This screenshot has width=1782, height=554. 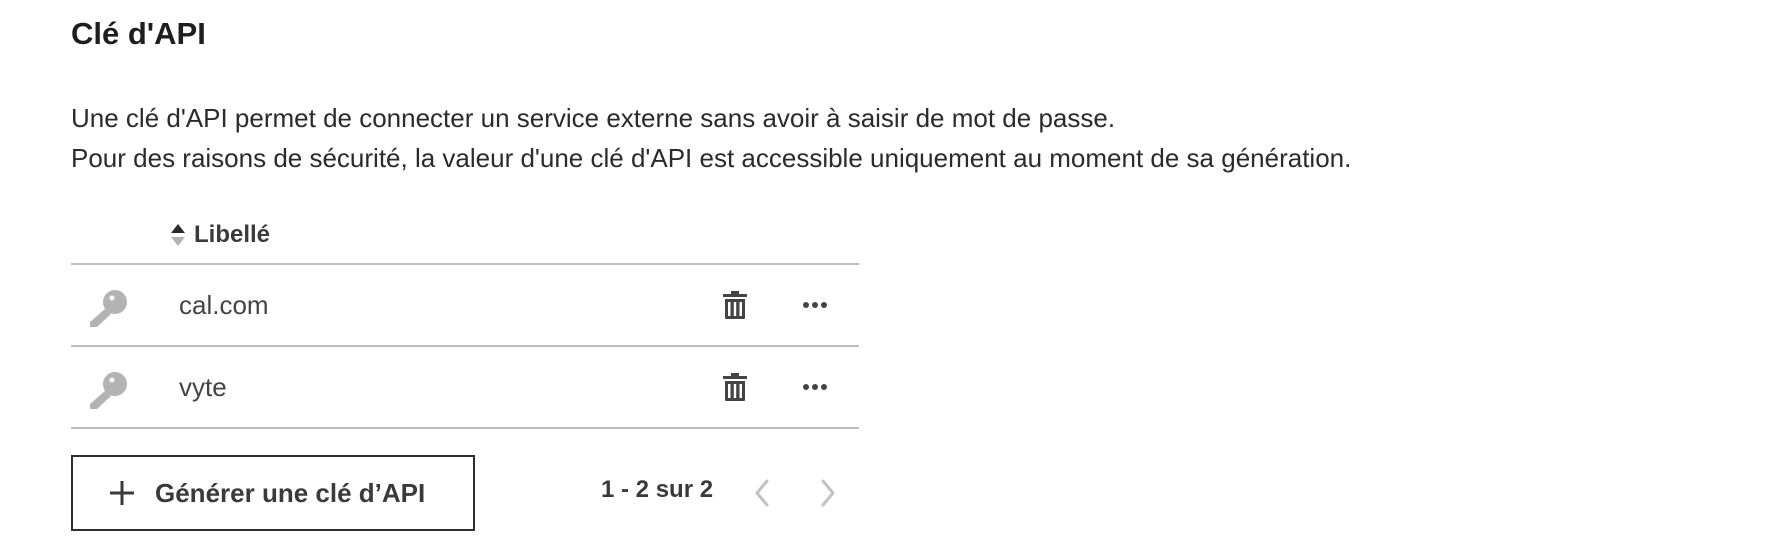 I want to click on page-title: Clé d'API, so click(x=138, y=33).